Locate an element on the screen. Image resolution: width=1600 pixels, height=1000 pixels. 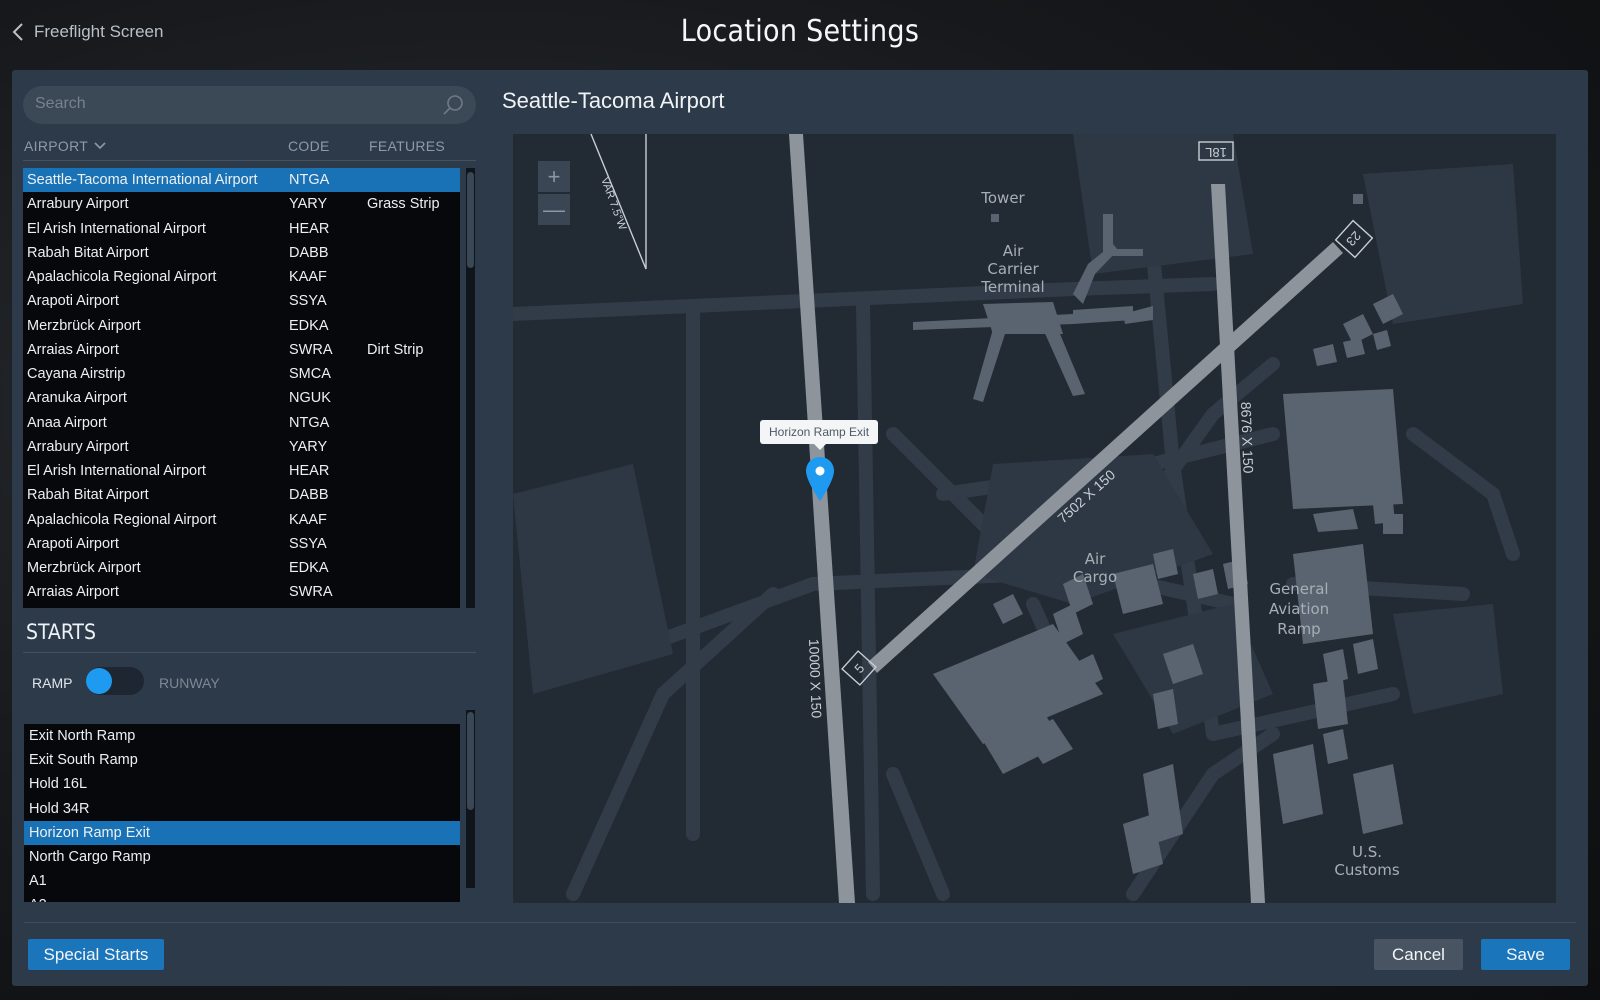
table-row: Anaa Airport NTGA is located at coordinates (241, 423).